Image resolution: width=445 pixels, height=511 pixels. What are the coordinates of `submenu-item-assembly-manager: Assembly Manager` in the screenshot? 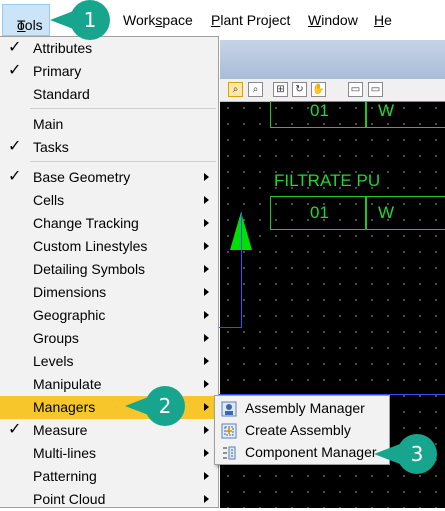 It's located at (302, 409).